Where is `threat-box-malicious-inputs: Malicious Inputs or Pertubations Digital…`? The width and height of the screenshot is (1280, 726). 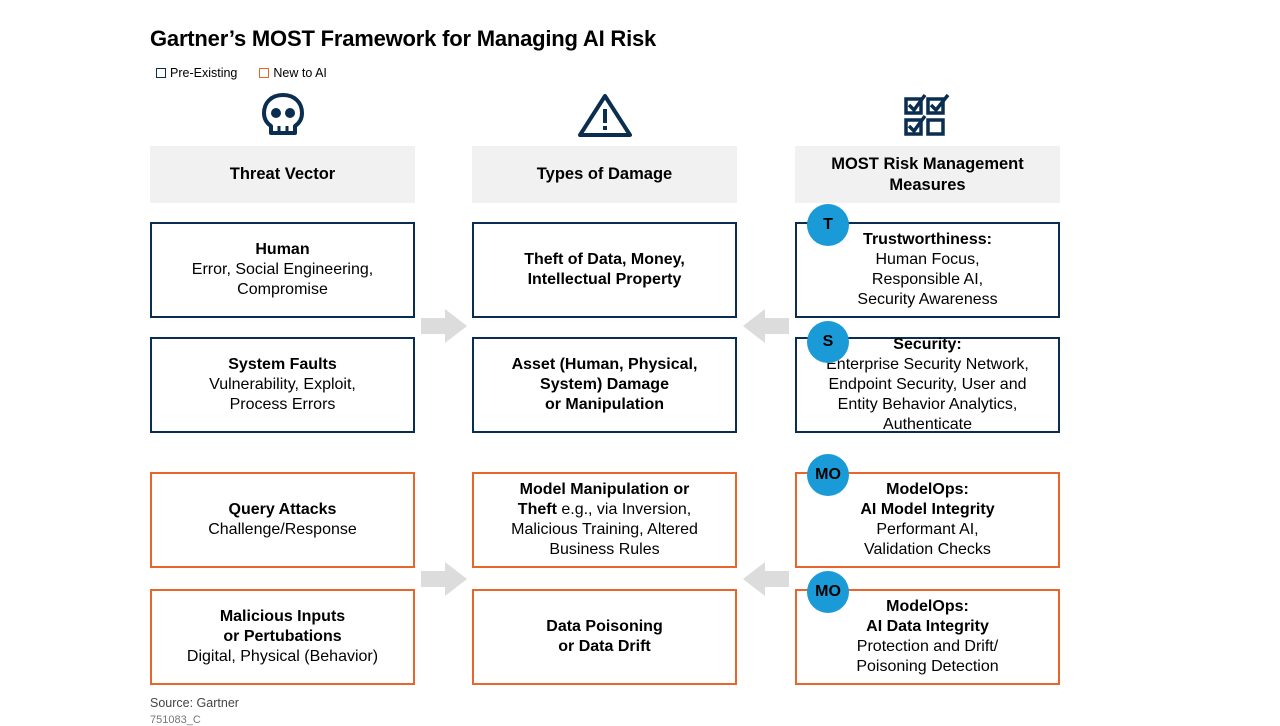
threat-box-malicious-inputs: Malicious Inputs or Pertubations Digital… is located at coordinates (282, 637).